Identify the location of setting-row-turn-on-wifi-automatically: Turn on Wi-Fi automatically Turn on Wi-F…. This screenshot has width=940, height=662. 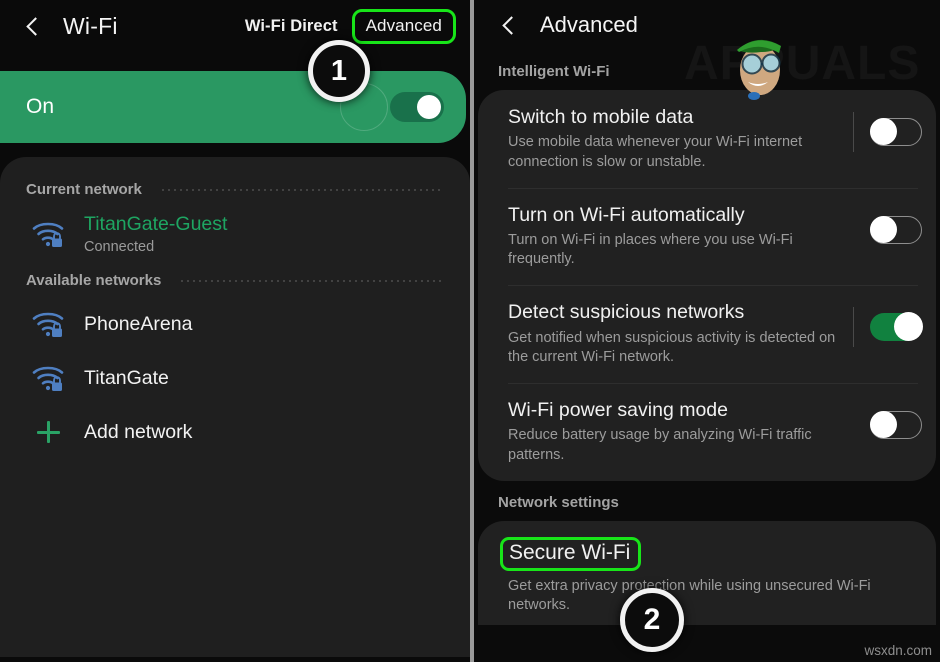
(707, 236).